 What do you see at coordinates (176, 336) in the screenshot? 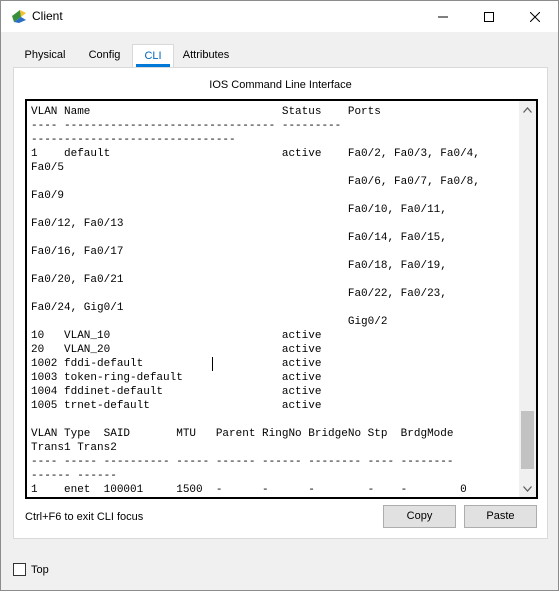
I see `cli-line: 10 VLAN_10 active` at bounding box center [176, 336].